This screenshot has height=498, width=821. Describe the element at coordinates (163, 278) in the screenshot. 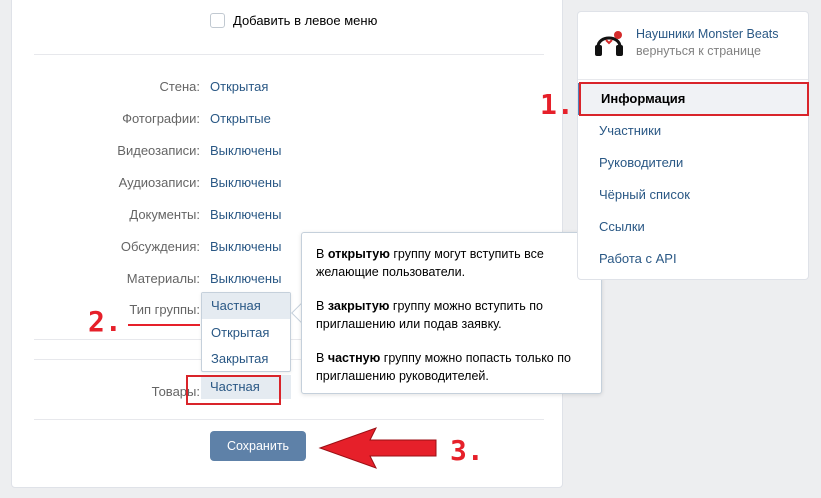

I see `setting-label: Материалы:` at that location.